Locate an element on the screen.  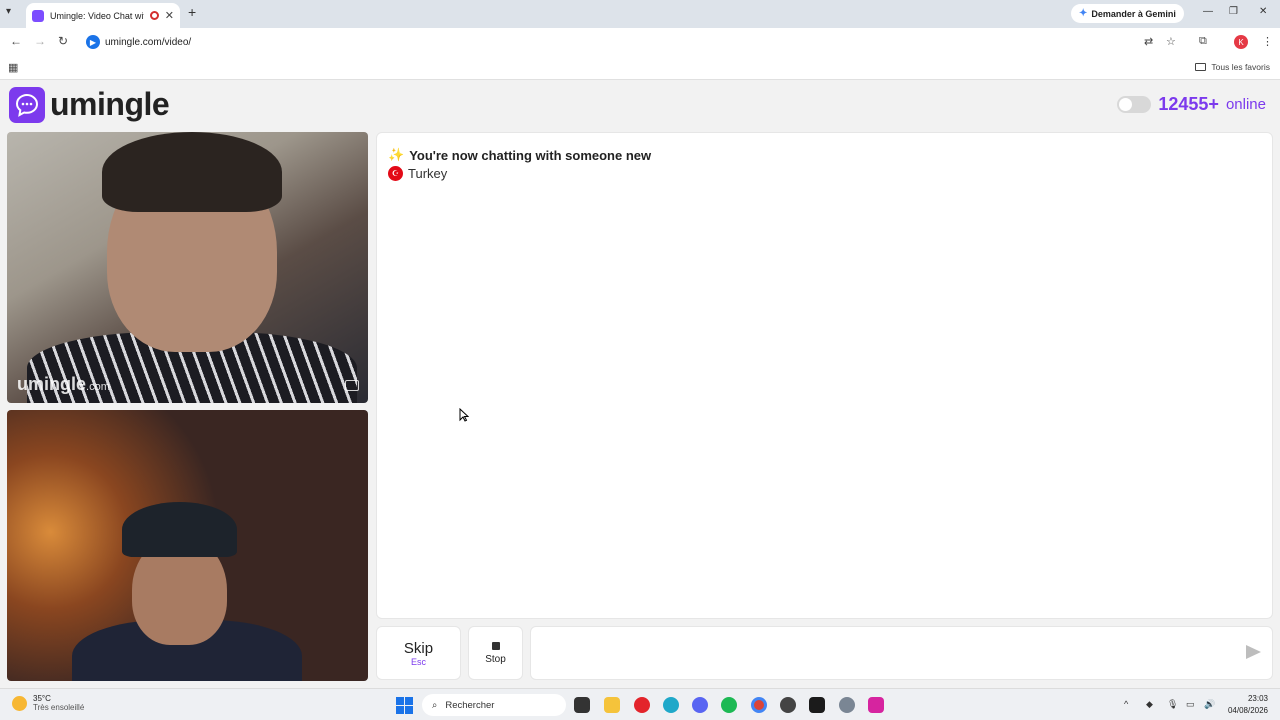
minimize-icon: — is located at coordinates (1208, 11).